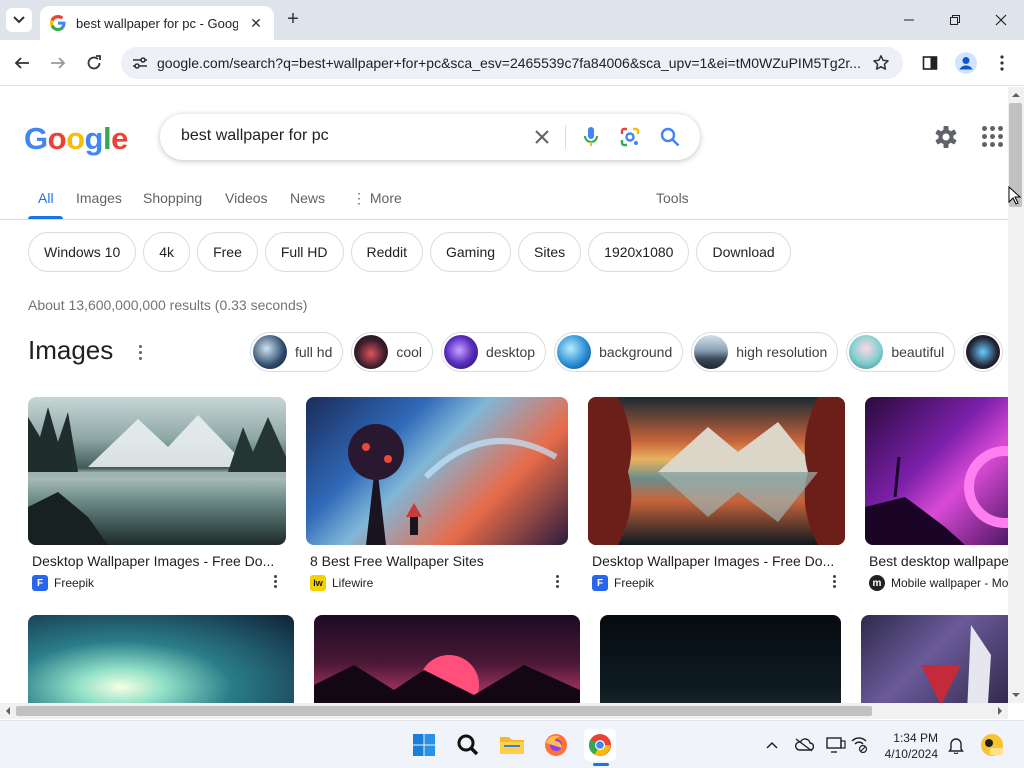  I want to click on tab-videos: Videos, so click(246, 198).